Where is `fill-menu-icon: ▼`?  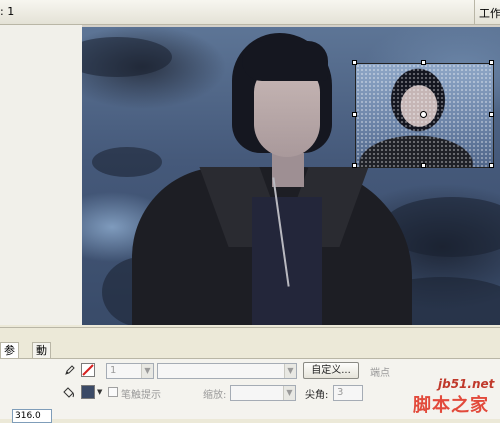 fill-menu-icon: ▼ is located at coordinates (100, 392).